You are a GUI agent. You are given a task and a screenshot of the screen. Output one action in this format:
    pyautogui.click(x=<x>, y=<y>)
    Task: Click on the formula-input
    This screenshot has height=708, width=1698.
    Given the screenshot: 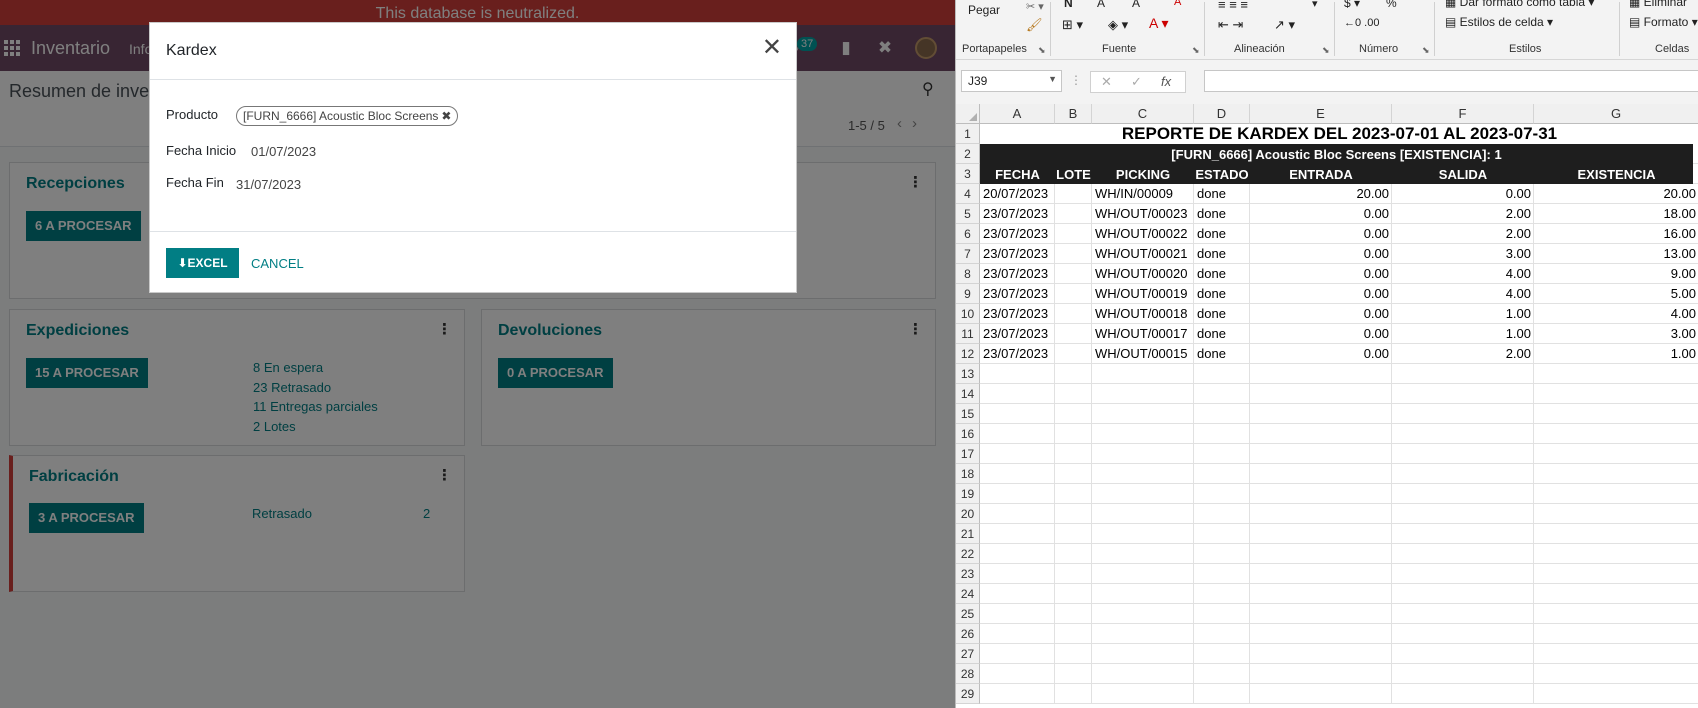 What is the action you would take?
    pyautogui.click(x=1451, y=81)
    